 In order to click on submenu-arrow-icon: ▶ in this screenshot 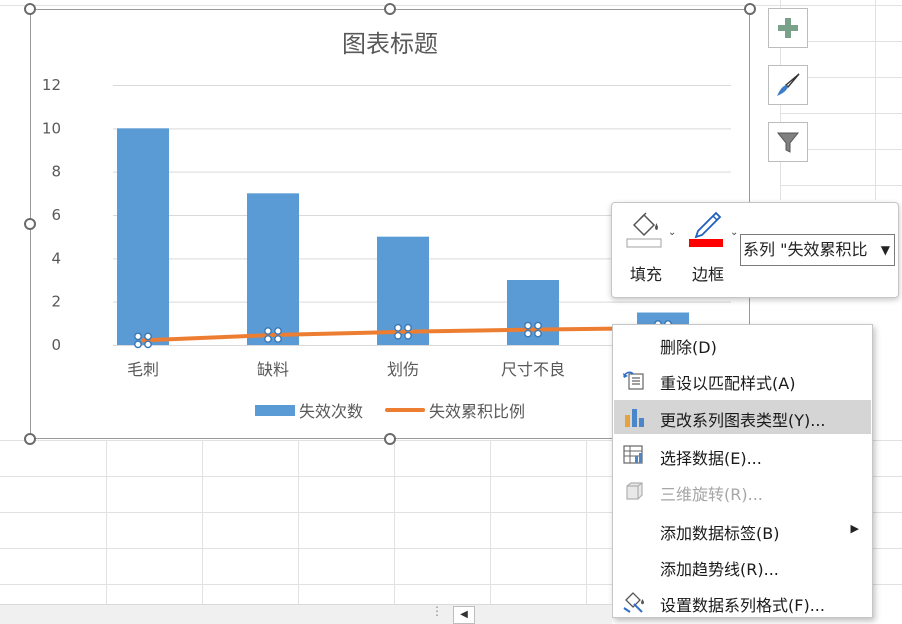, I will do `click(854, 528)`.